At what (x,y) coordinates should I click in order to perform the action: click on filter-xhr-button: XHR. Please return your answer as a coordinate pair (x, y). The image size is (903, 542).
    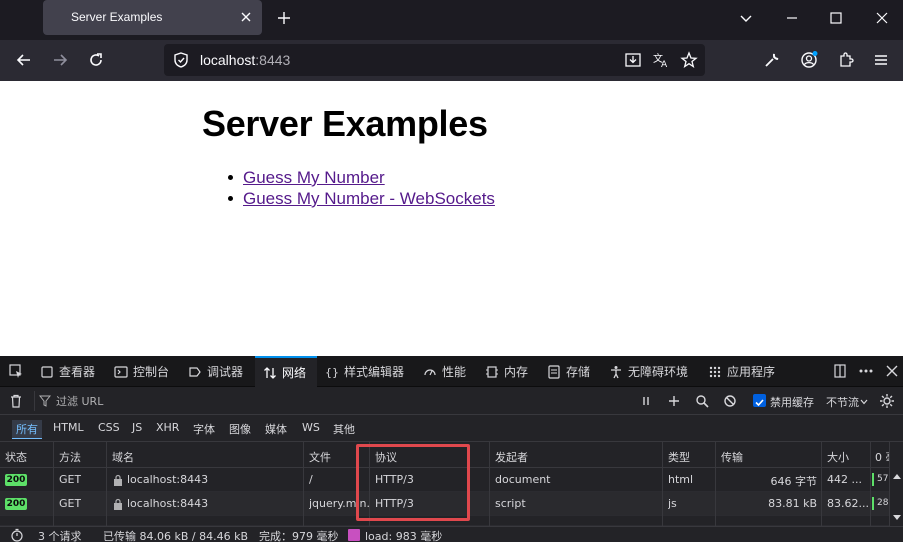
    Looking at the image, I should click on (167, 427).